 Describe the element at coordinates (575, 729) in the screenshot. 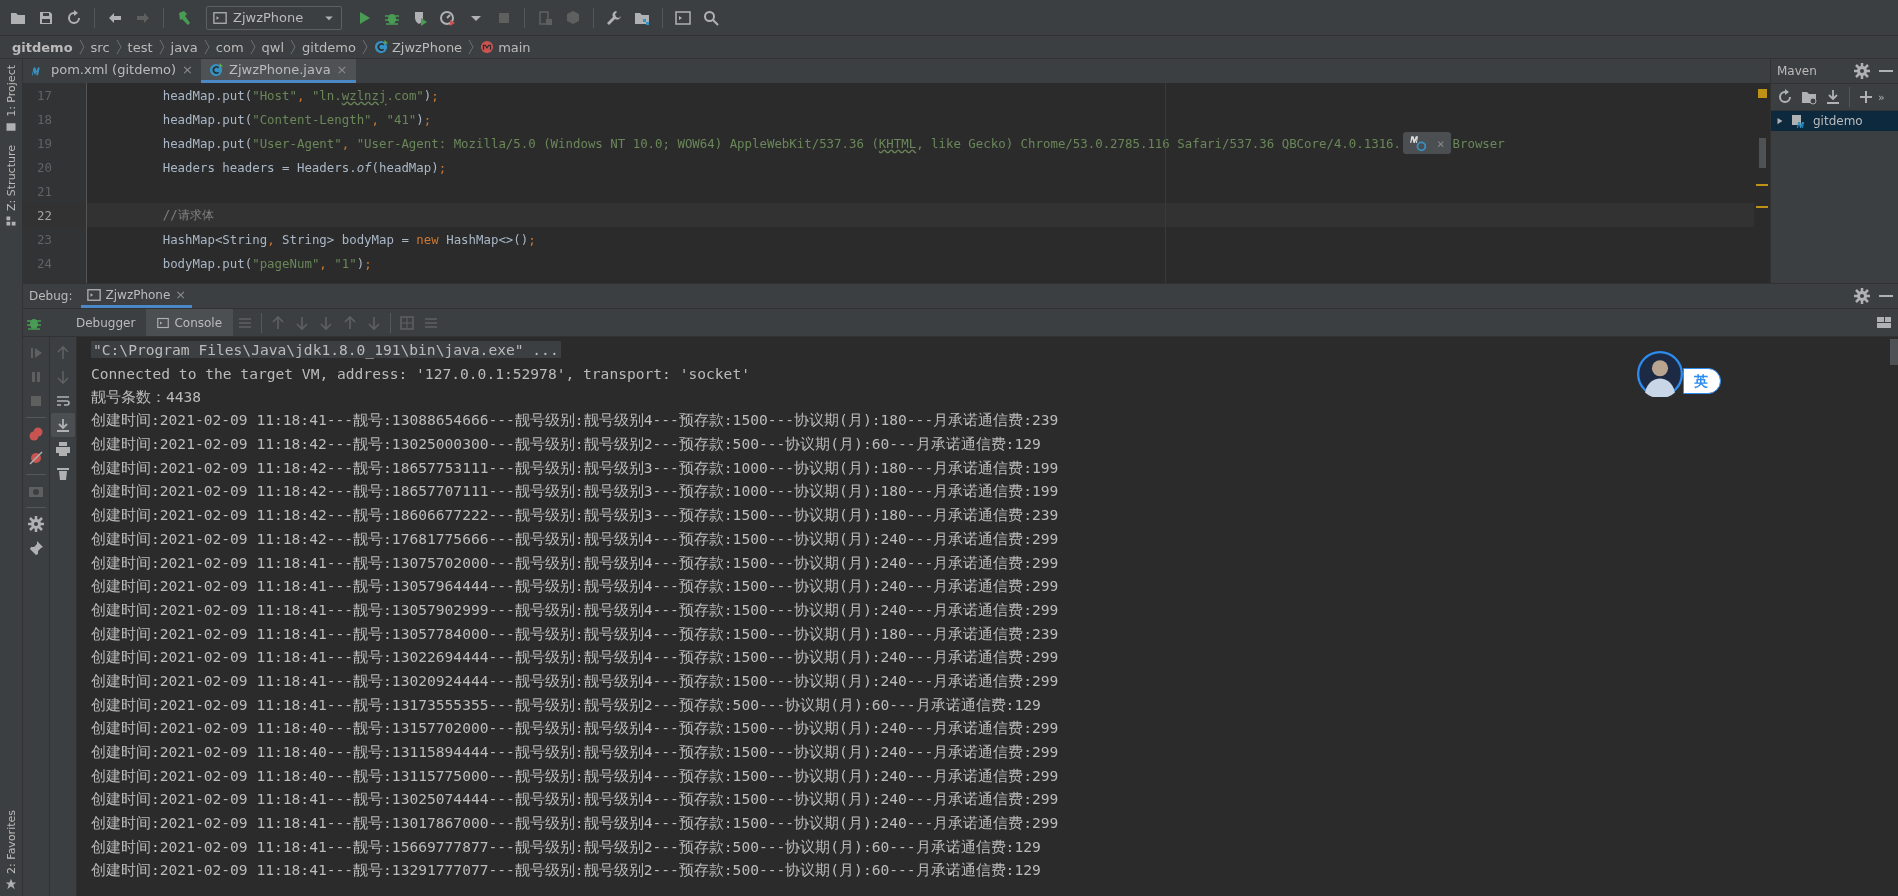

I see `console-line: 创建时间:2021-02-09 11:18:40---靓号:13157702000---靓号级别:靓号级别4---预存款:1500---协议期(月):240---月承诺通信费:299` at that location.